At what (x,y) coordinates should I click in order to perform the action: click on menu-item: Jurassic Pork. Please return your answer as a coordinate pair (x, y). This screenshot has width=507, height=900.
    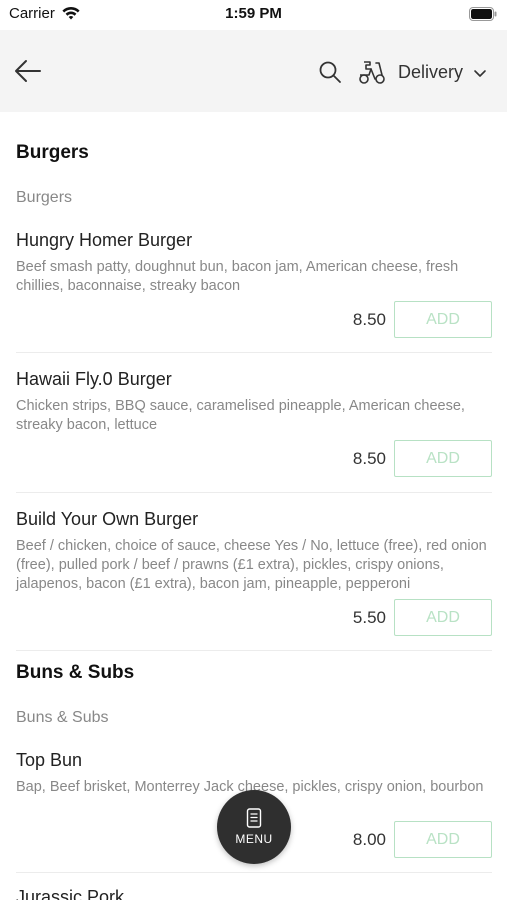
    Looking at the image, I should click on (254, 893).